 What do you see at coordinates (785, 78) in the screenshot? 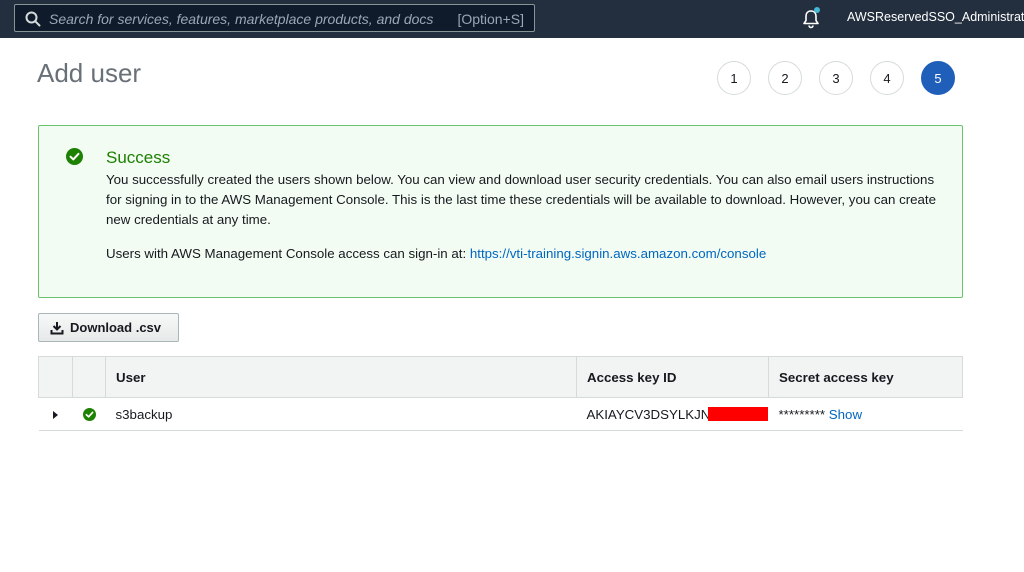
I see `wizard-step-2: 2` at bounding box center [785, 78].